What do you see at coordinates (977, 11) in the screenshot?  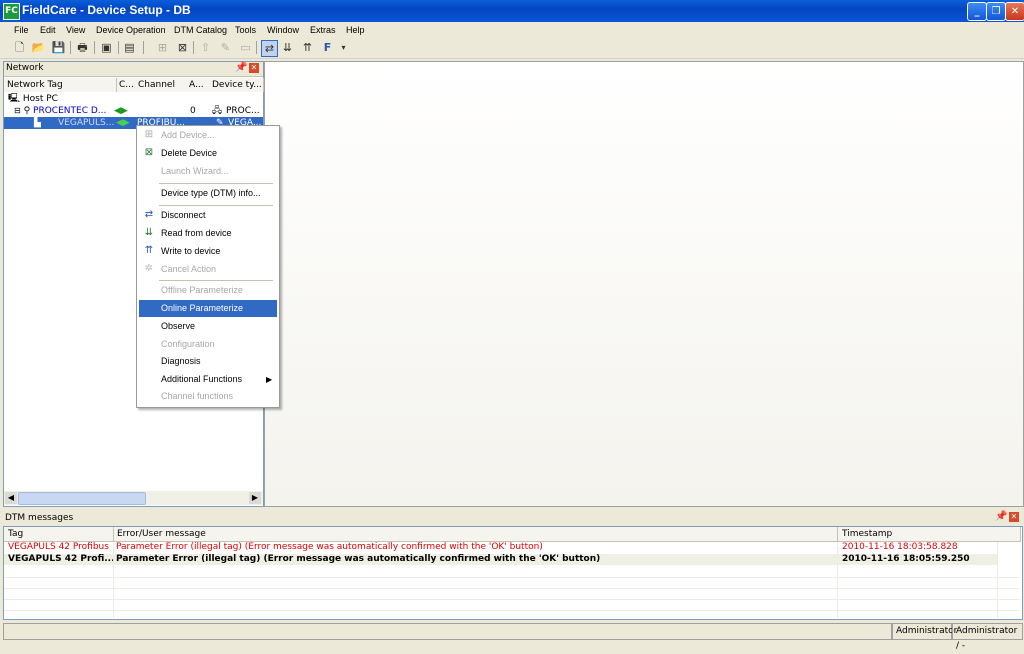 I see `minimize-button: _` at bounding box center [977, 11].